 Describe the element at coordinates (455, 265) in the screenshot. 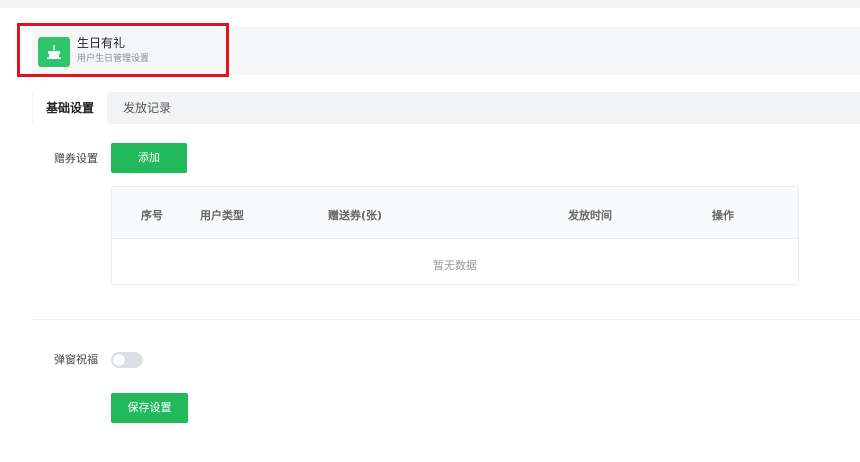

I see `table-empty-text: 暂无数据` at that location.